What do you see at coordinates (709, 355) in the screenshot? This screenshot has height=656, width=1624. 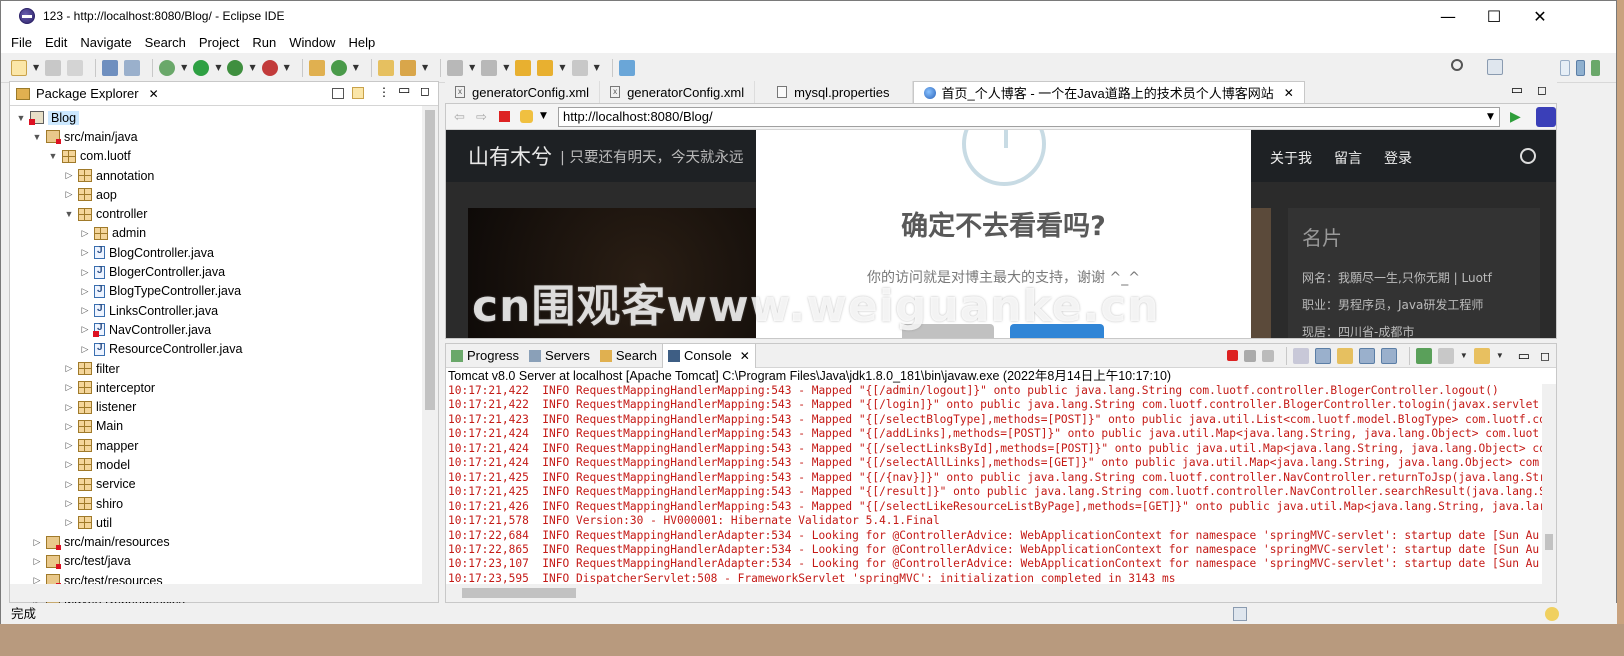 I see `tab-console: Console ✕` at bounding box center [709, 355].